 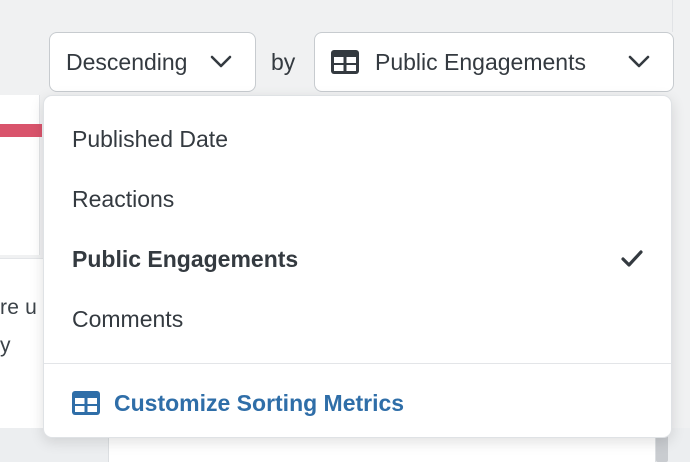 I want to click on menu-item-public-engagements: Public Engagements, so click(x=357, y=259).